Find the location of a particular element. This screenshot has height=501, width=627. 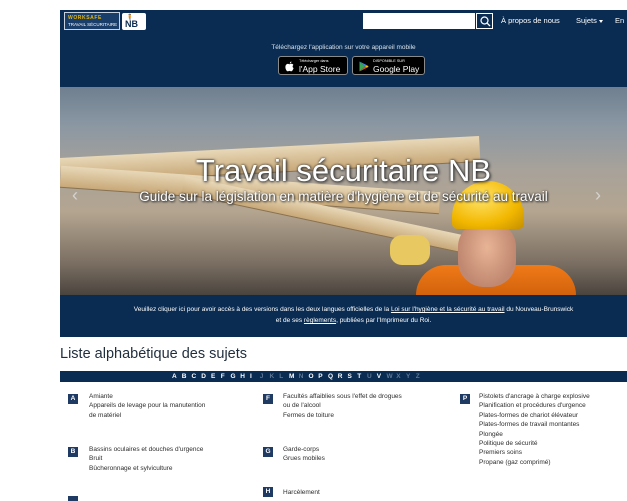

letter-filter-v: V is located at coordinates (379, 376).